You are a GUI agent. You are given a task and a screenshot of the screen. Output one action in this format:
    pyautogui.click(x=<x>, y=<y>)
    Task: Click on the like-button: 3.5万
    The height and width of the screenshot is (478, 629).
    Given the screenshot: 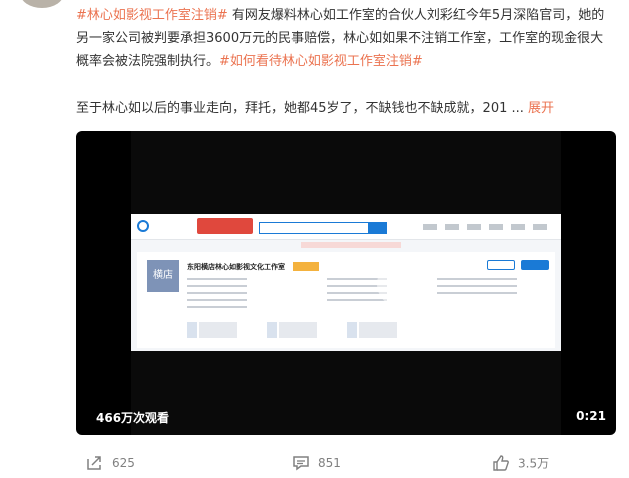 What is the action you would take?
    pyautogui.click(x=520, y=463)
    